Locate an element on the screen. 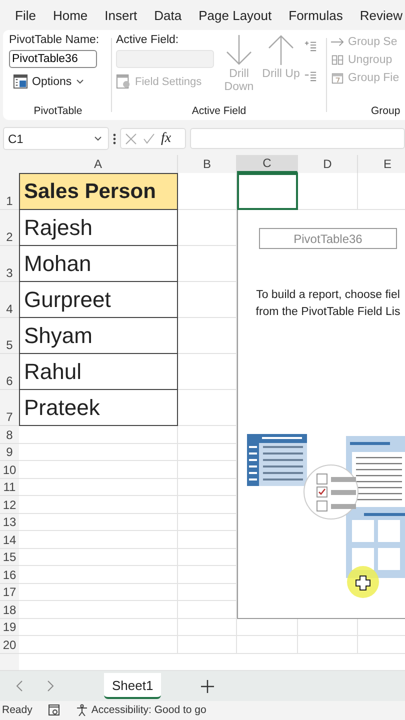 Image resolution: width=405 pixels, height=720 pixels. menu-tab: Page Layout is located at coordinates (235, 15).